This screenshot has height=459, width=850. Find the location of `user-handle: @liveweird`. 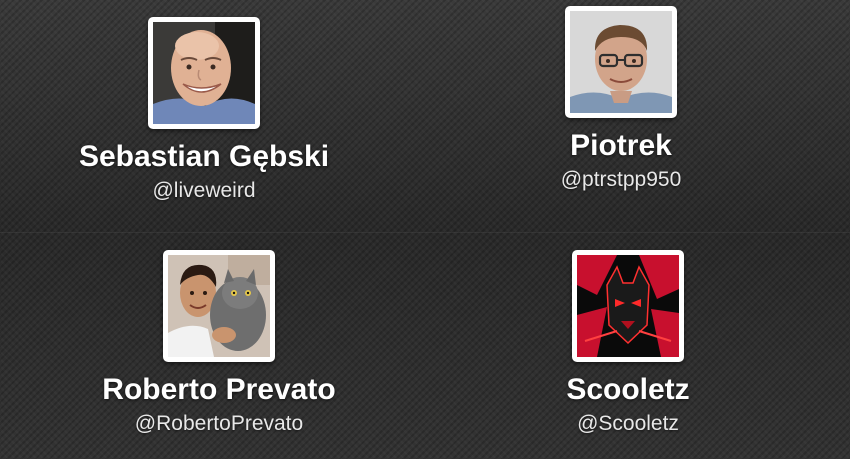

user-handle: @liveweird is located at coordinates (204, 191).